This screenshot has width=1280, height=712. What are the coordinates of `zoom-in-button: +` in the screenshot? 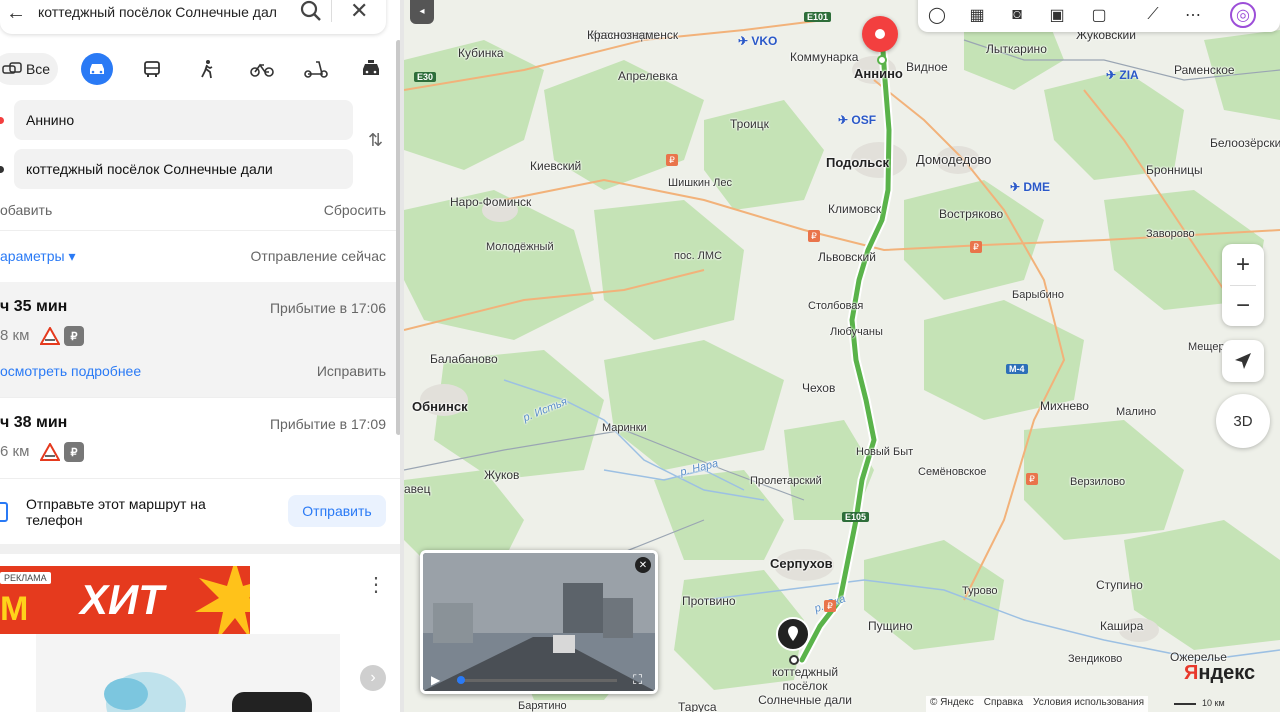 It's located at (1243, 264).